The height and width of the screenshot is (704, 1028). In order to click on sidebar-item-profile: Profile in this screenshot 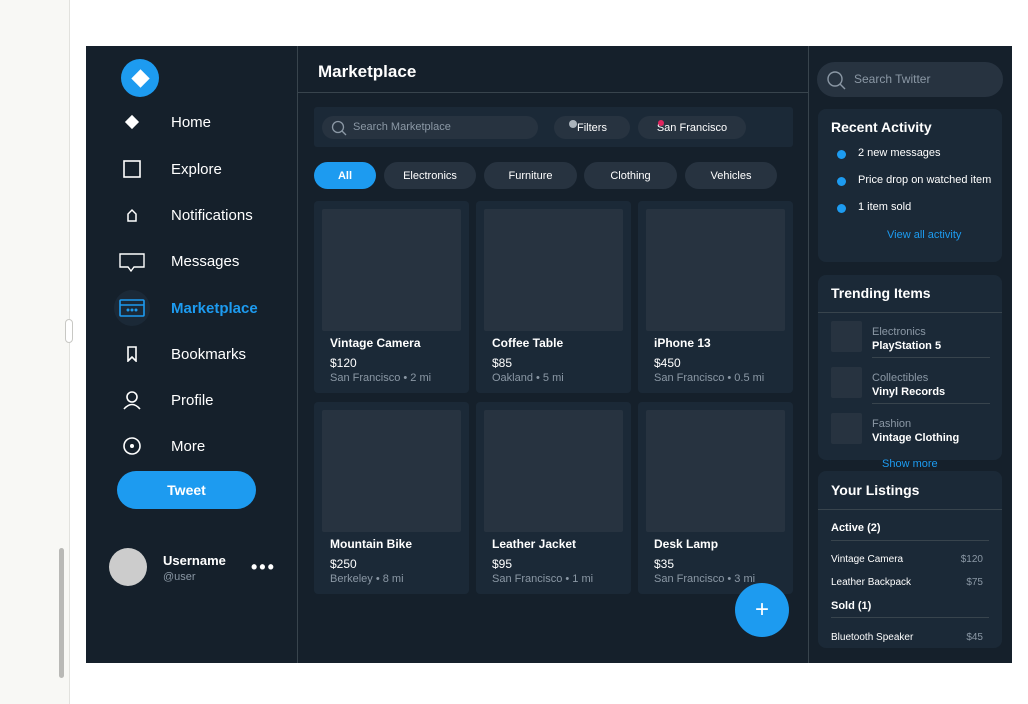, I will do `click(201, 400)`.